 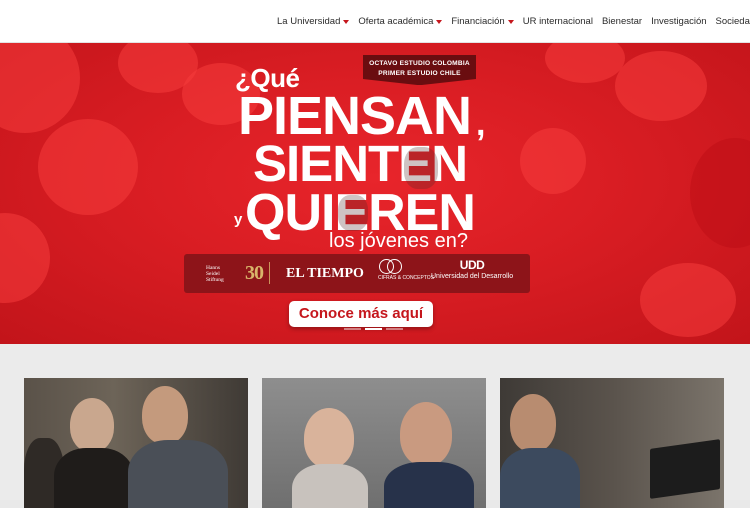 I want to click on logo-divider, so click(x=269, y=273).